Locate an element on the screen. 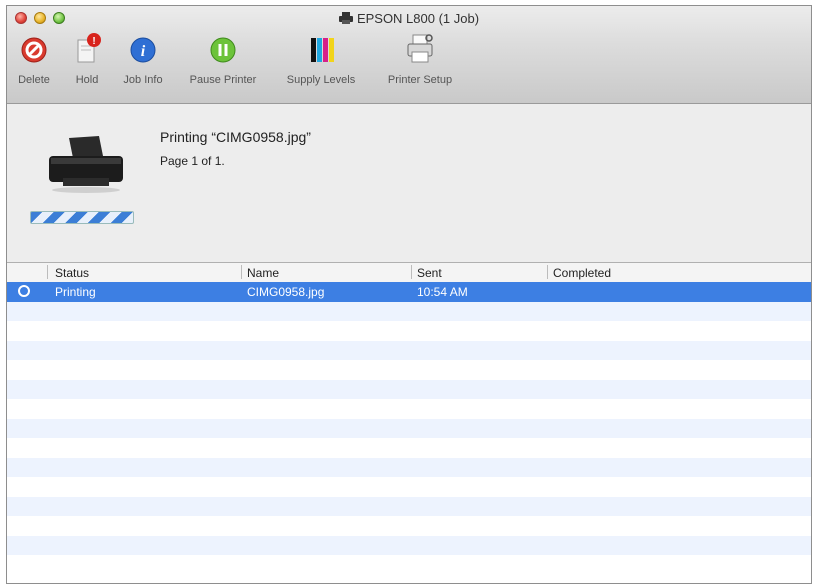 This screenshot has height=584, width=815. printing-status-icon is located at coordinates (24, 291).